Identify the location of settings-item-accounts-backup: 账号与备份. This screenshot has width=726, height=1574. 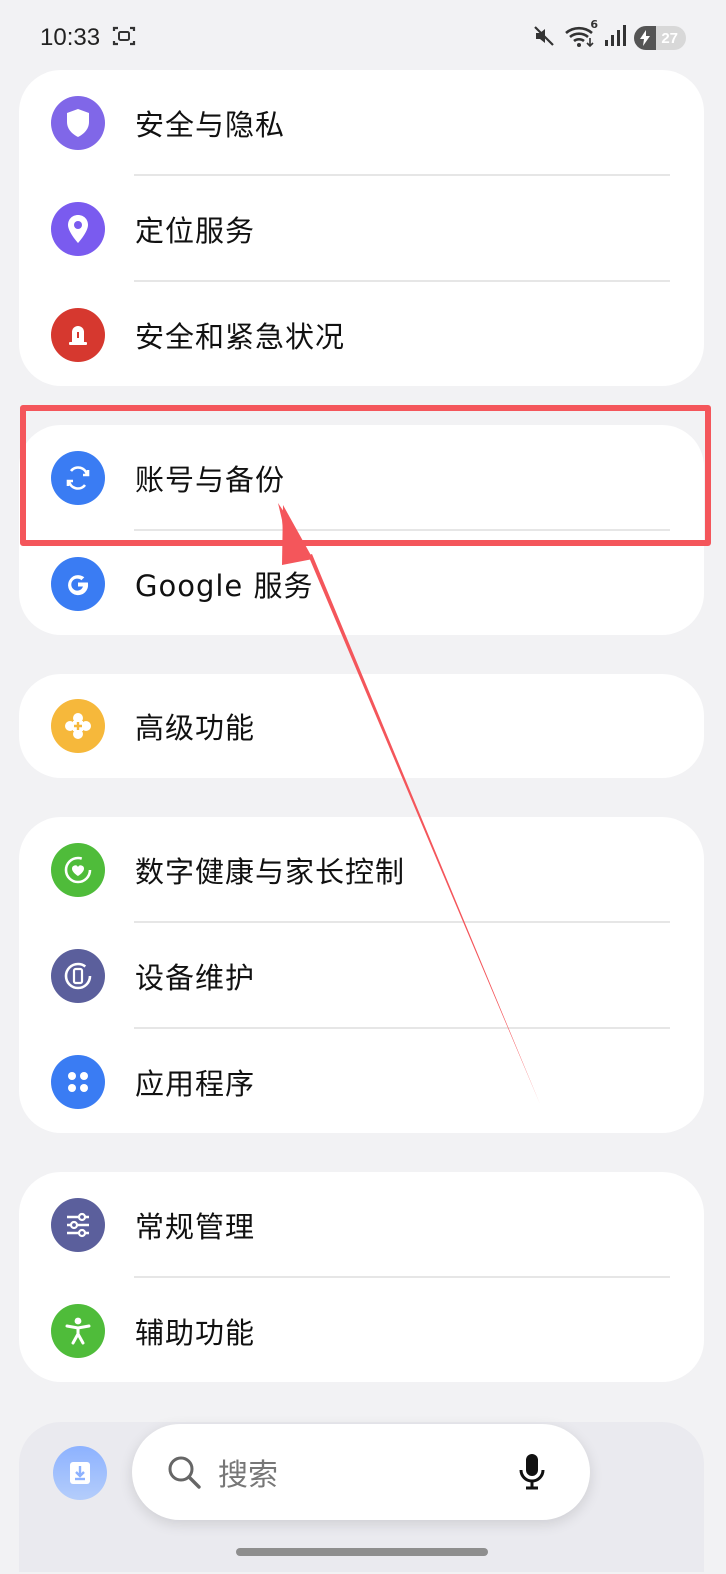
(361, 478).